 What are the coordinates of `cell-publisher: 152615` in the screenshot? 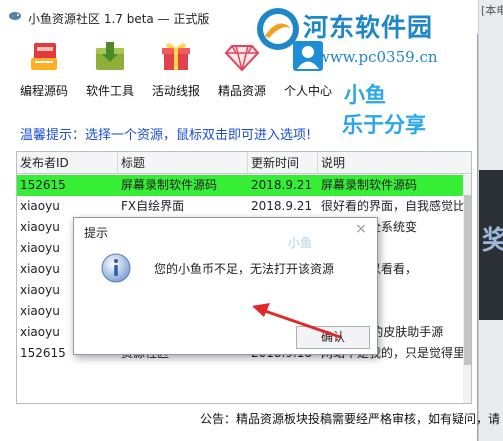 It's located at (43, 185).